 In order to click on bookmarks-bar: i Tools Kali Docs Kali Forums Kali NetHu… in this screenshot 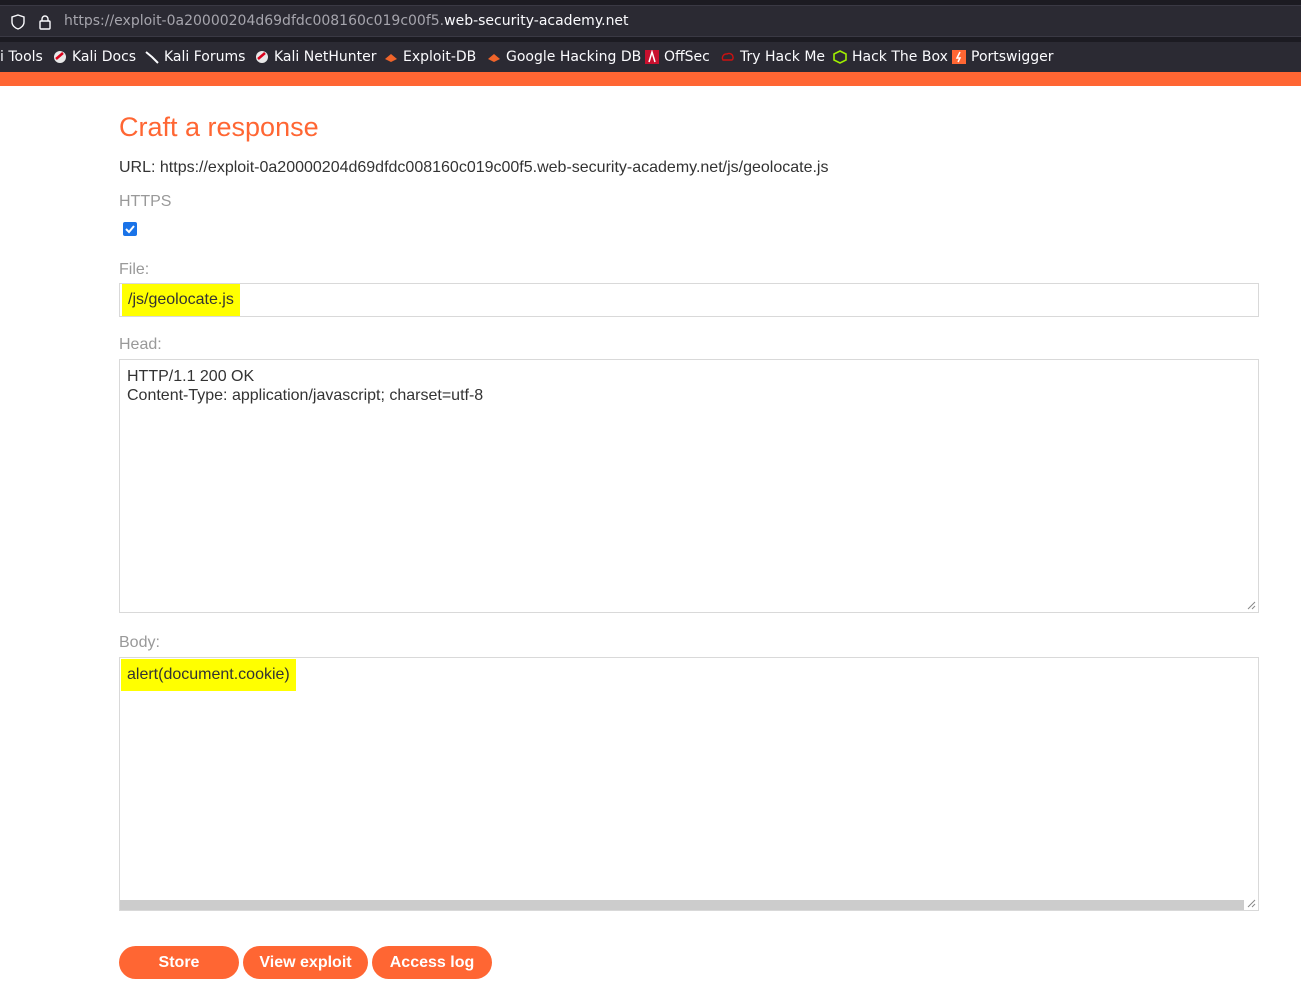, I will do `click(650, 57)`.